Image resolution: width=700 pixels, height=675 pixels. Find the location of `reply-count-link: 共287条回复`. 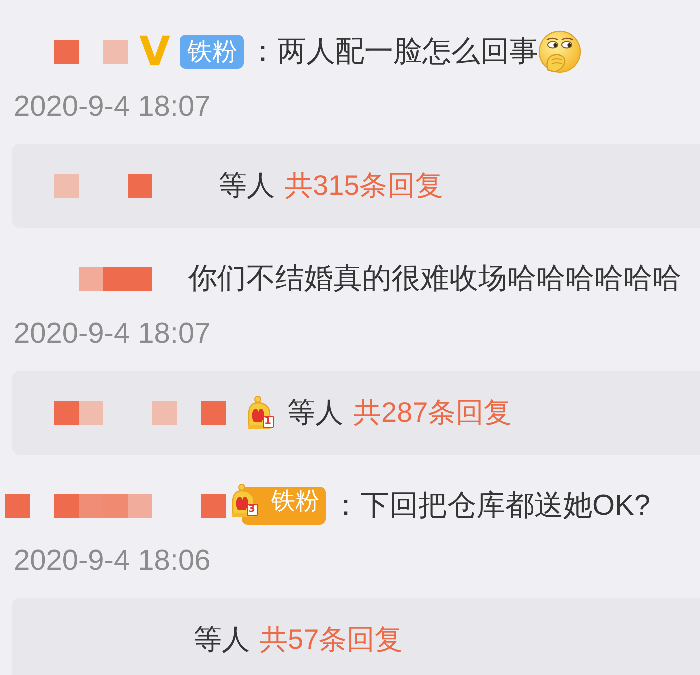

reply-count-link: 共287条回复 is located at coordinates (433, 413).